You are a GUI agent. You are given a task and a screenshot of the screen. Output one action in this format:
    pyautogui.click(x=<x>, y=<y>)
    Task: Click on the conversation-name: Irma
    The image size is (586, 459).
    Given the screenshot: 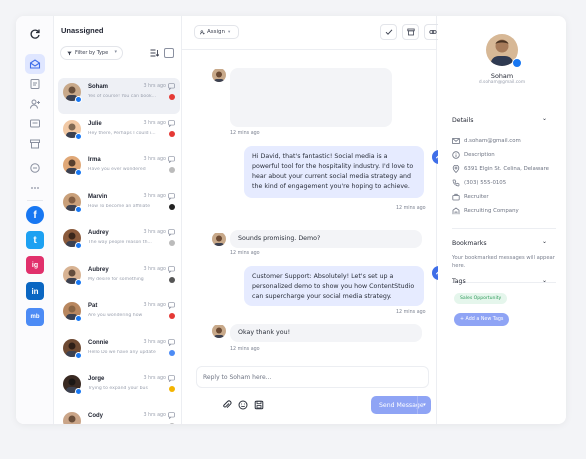 What is the action you would take?
    pyautogui.click(x=94, y=160)
    